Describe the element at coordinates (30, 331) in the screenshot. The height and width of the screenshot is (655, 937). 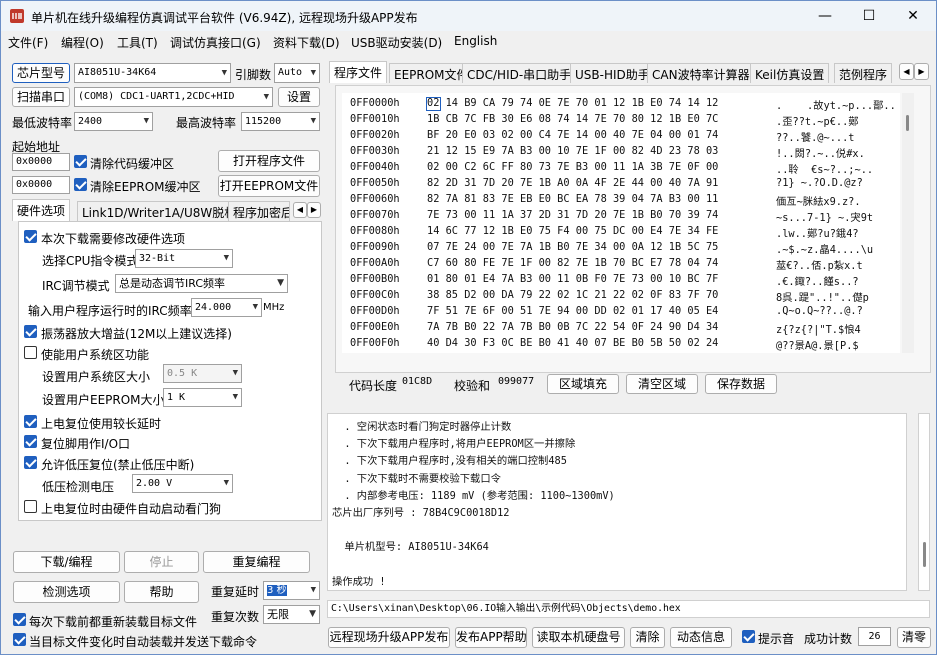
I see `osc-gain-checkbox` at that location.